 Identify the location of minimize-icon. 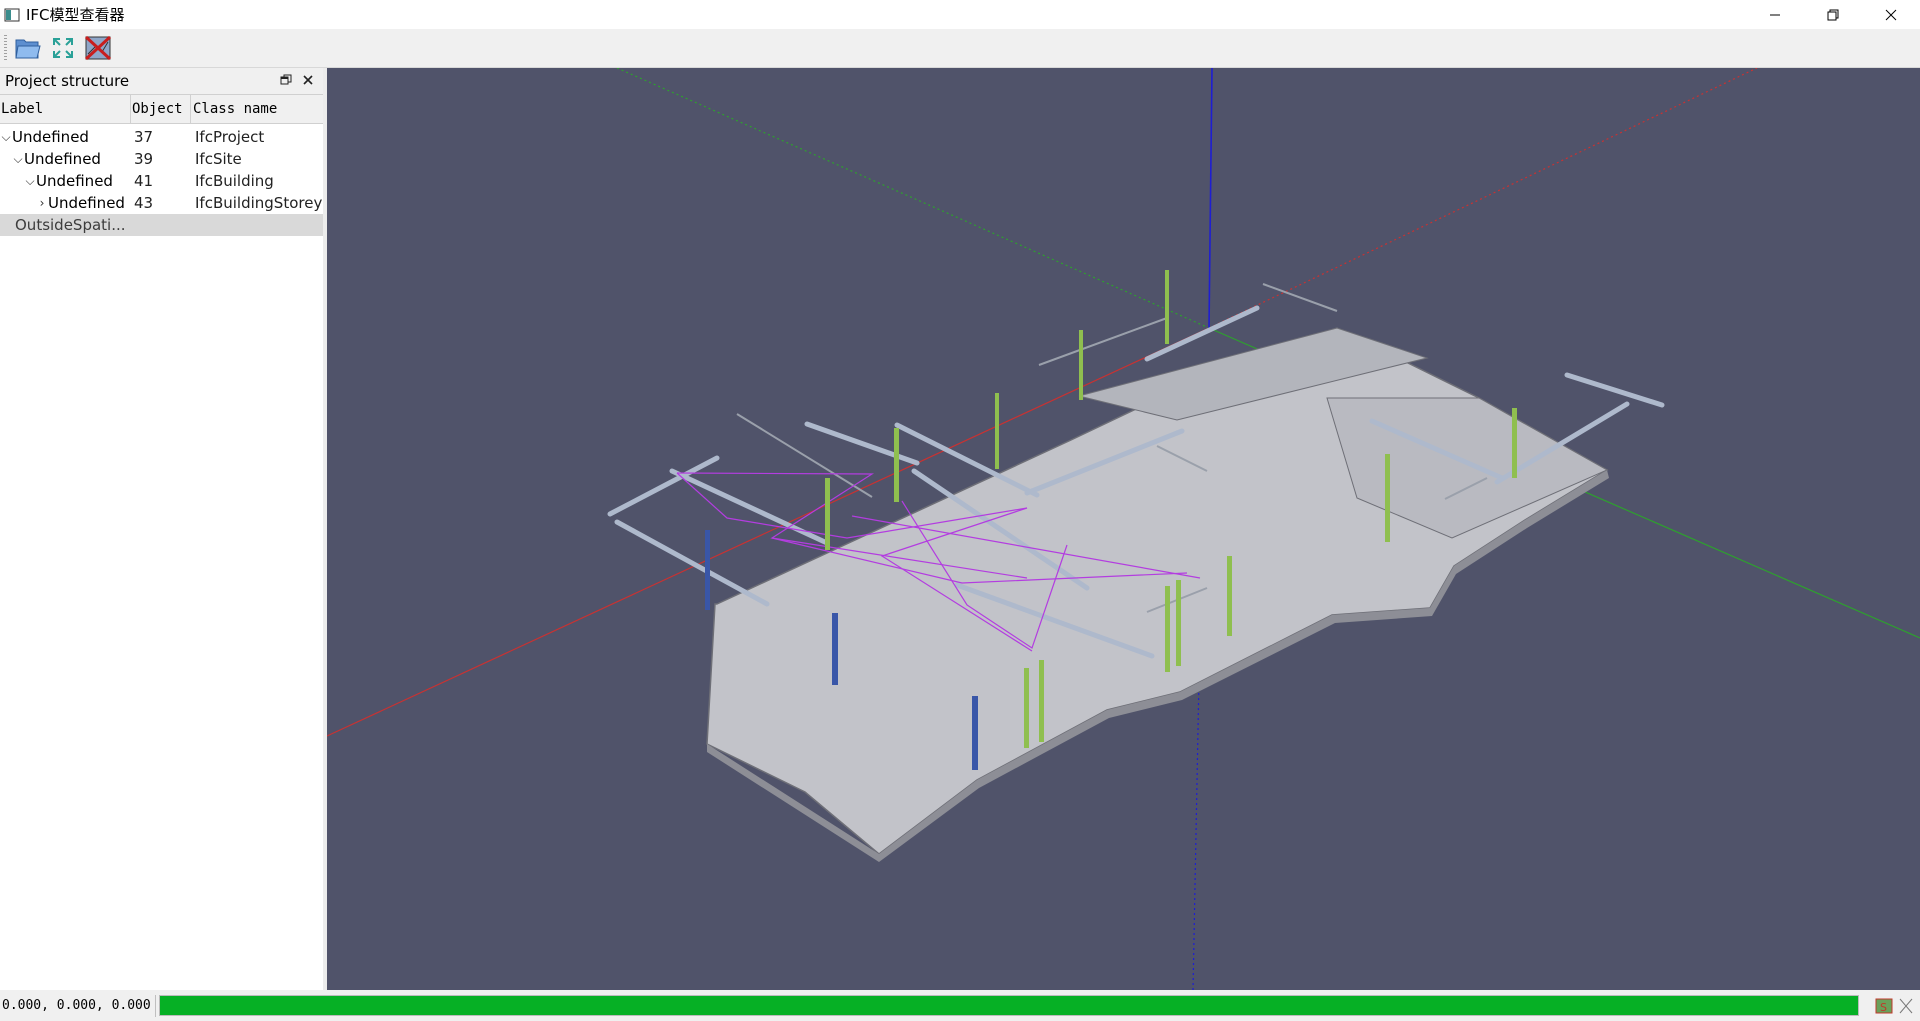
(1775, 14).